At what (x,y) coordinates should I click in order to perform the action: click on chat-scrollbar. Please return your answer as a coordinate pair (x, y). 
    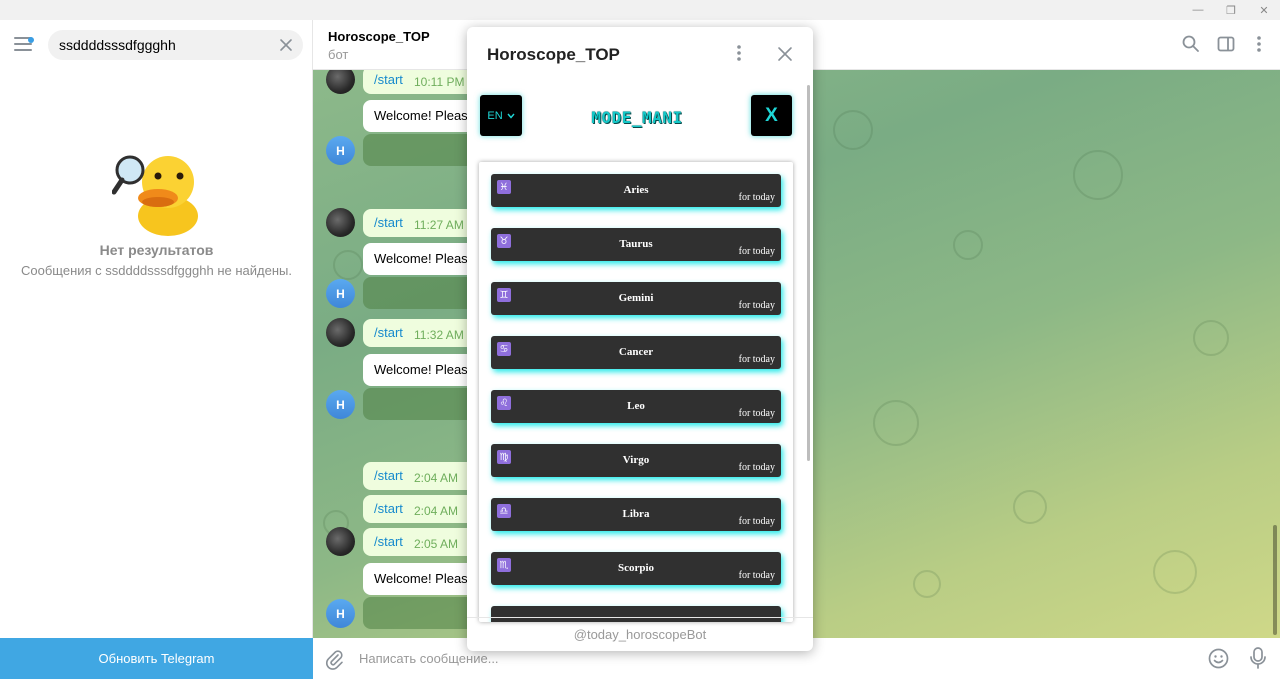
    Looking at the image, I should click on (1275, 580).